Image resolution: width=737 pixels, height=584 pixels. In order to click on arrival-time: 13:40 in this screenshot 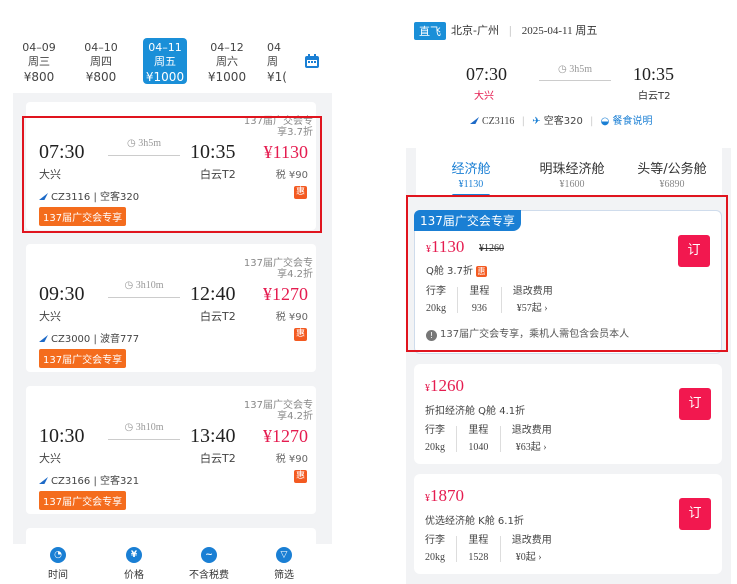, I will do `click(213, 436)`.